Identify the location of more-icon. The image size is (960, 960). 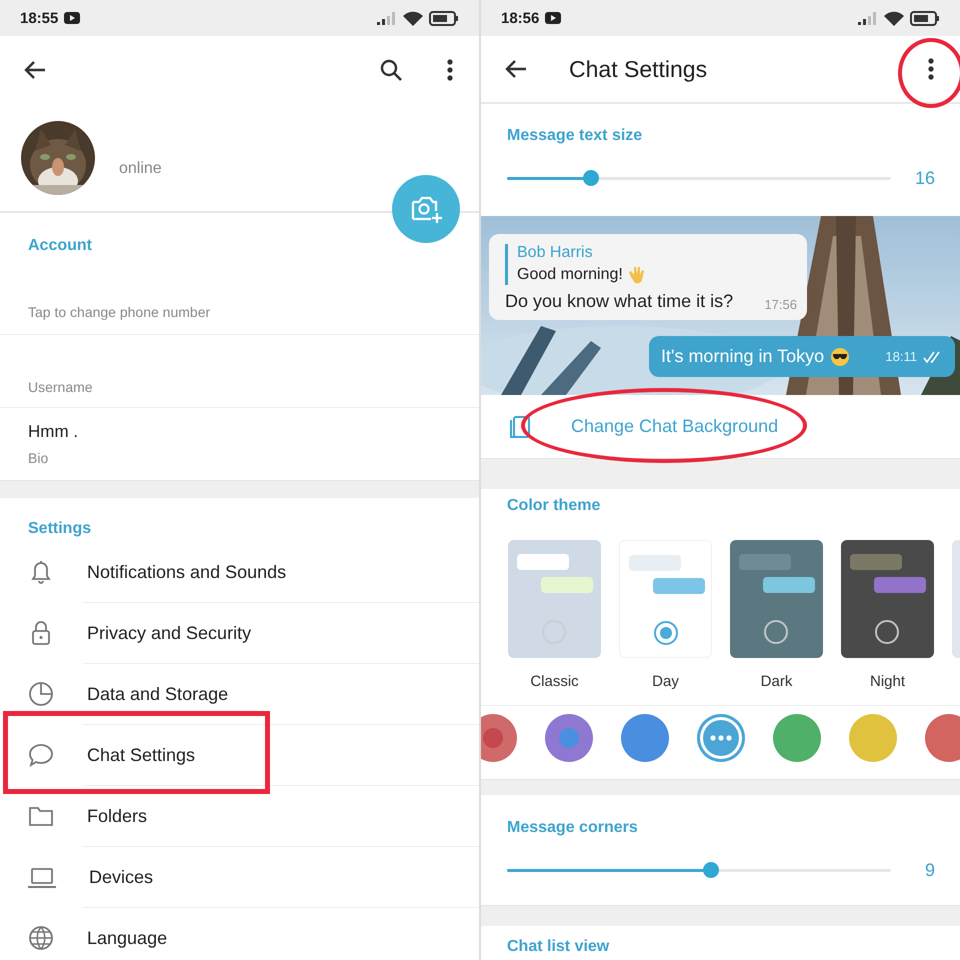
(721, 738).